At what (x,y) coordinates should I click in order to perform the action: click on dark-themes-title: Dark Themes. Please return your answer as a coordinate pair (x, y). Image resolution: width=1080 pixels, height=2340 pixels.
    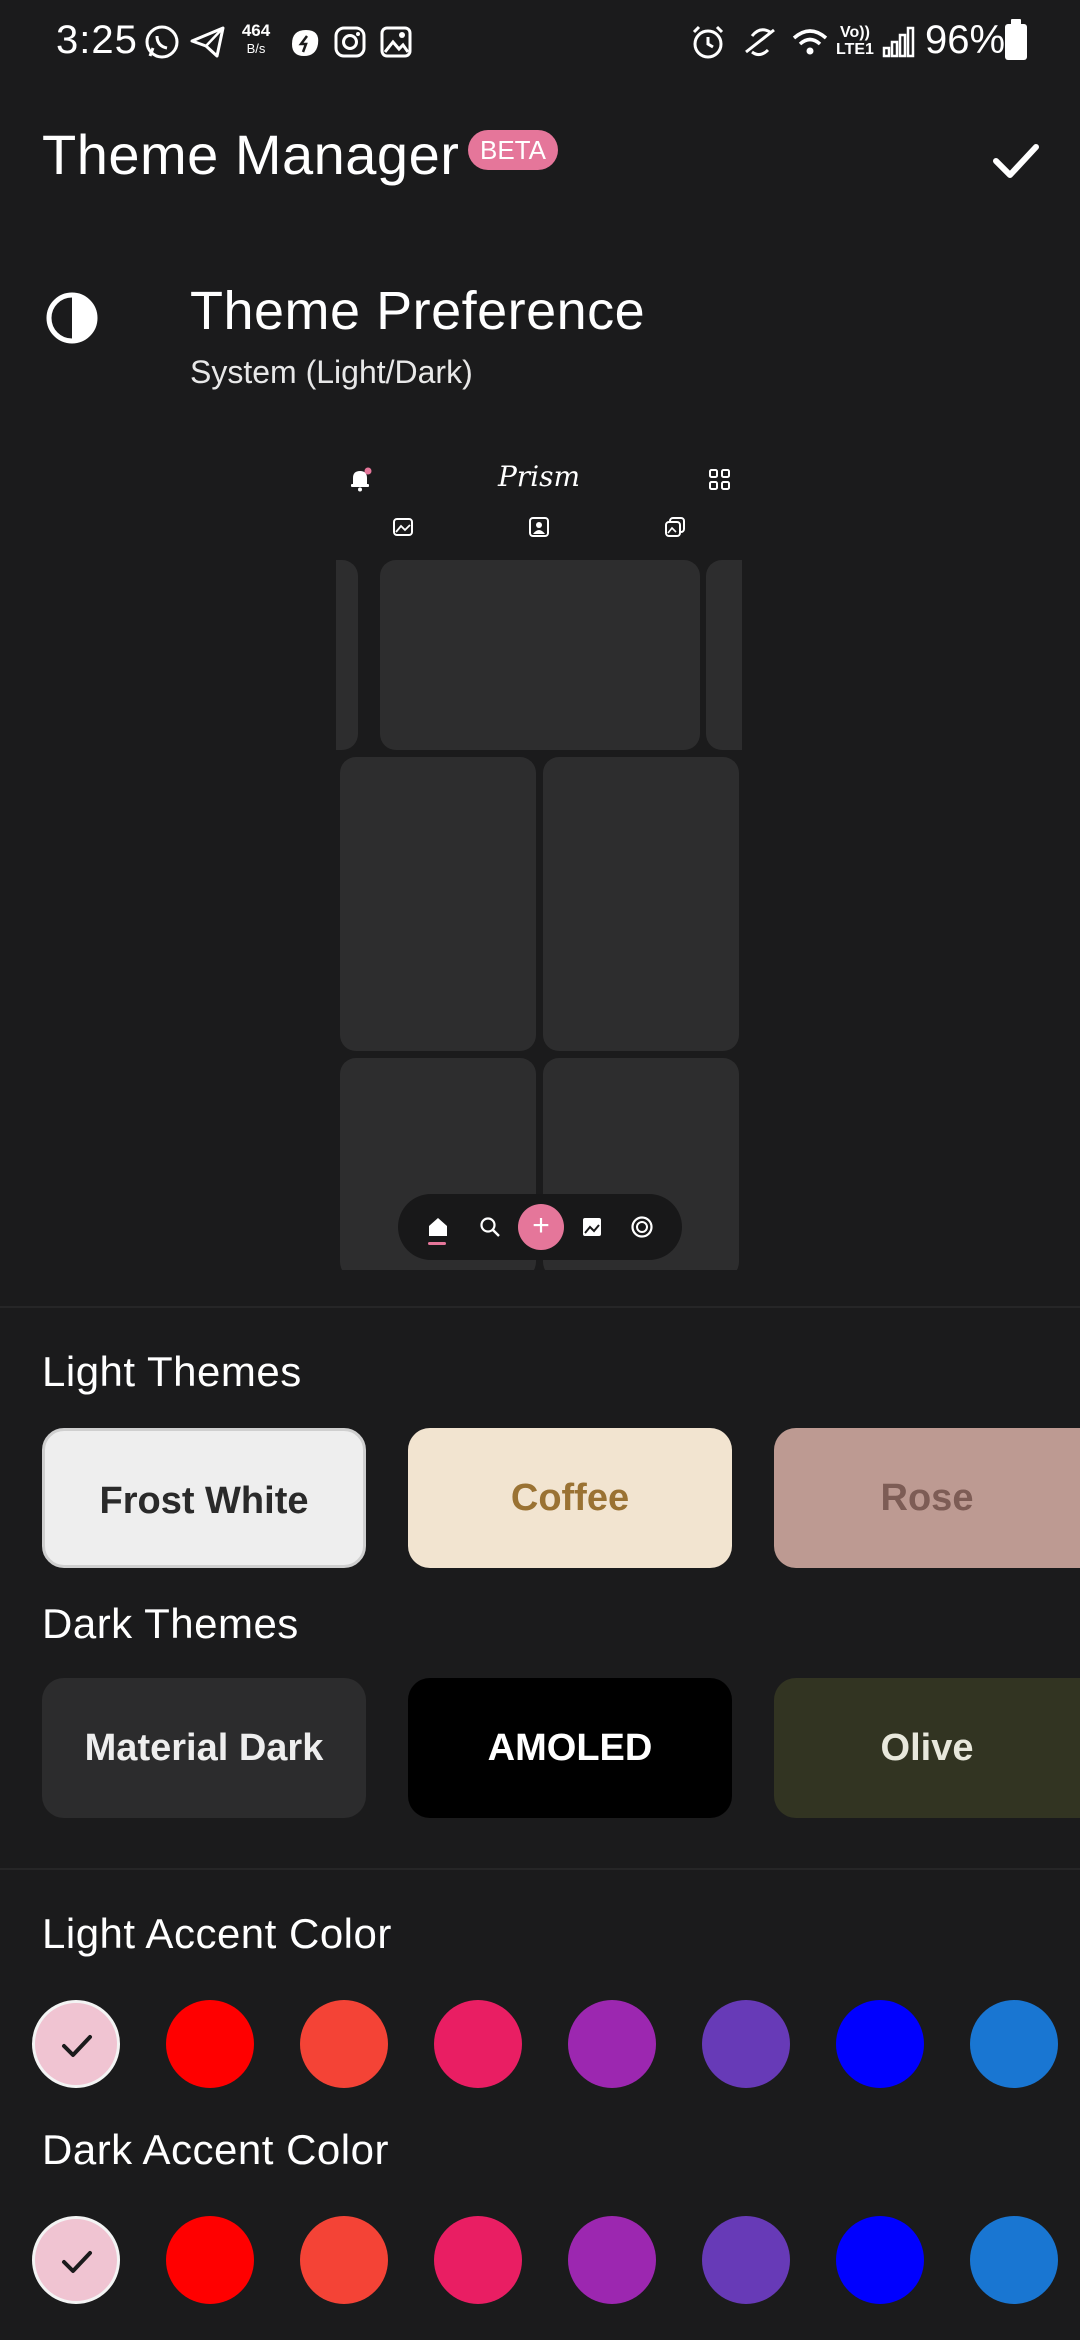
    Looking at the image, I should click on (170, 1623).